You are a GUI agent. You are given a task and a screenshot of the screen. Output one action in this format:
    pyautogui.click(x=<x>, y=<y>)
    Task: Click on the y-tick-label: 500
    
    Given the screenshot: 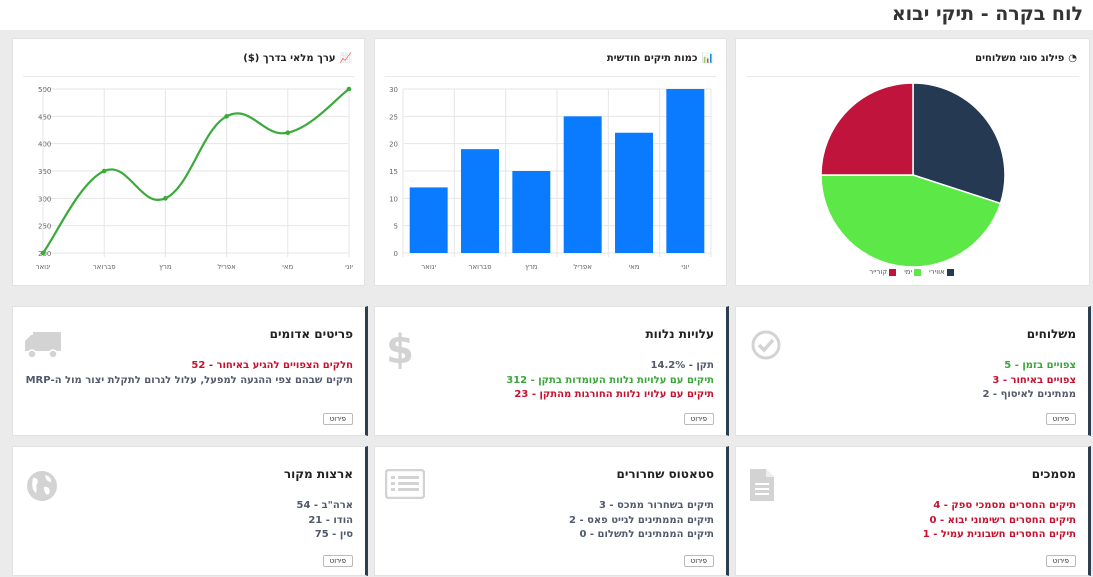 What is the action you would take?
    pyautogui.click(x=44, y=90)
    